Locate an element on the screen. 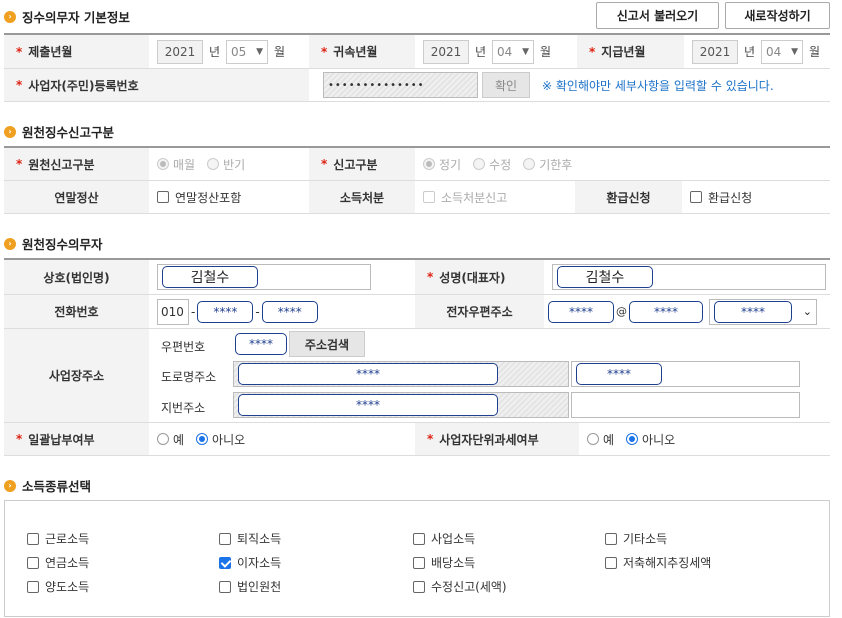 This screenshot has width=842, height=618. batch-yes-radio is located at coordinates (163, 439).